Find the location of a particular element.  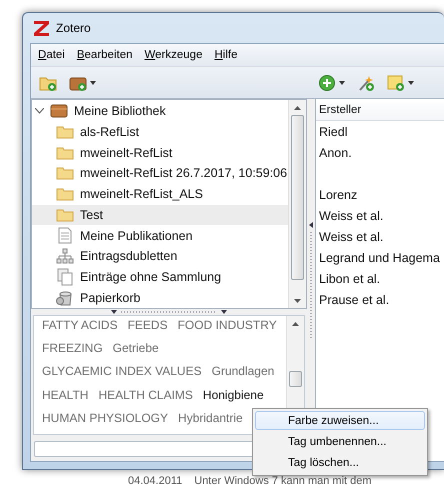

add-icon is located at coordinates (327, 83).